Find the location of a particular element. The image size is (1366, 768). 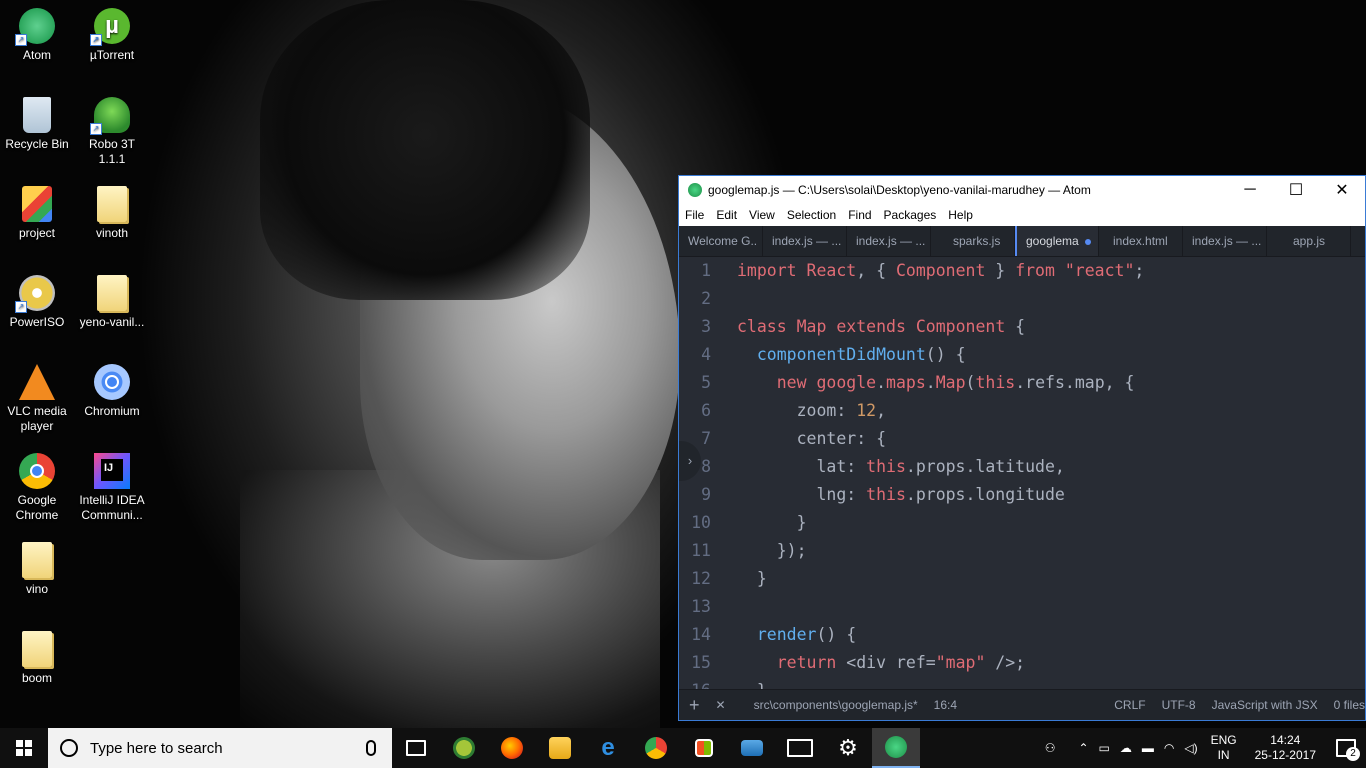

code-text: }); is located at coordinates (772, 550).